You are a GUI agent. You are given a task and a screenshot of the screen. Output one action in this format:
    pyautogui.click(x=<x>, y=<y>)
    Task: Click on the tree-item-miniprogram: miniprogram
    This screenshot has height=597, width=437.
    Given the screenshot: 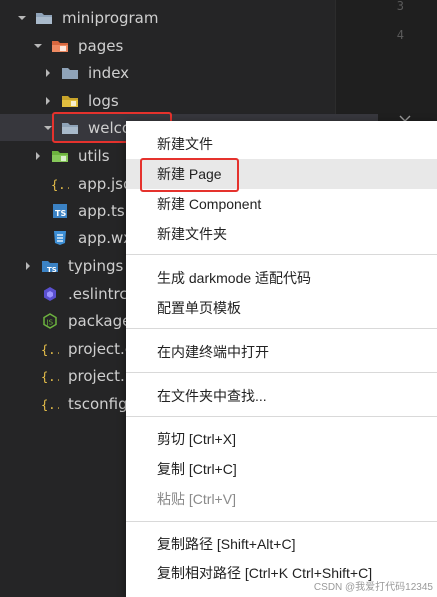 What is the action you would take?
    pyautogui.click(x=176, y=17)
    